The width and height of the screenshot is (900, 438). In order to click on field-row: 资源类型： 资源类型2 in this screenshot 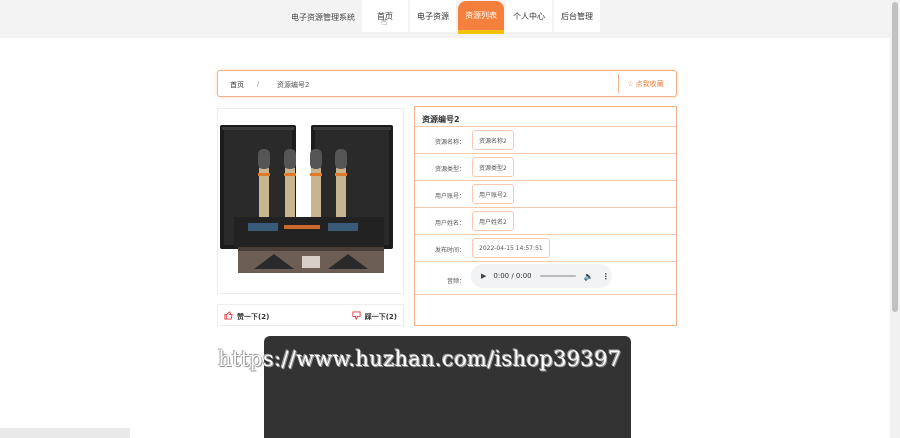, I will do `click(545, 166)`.